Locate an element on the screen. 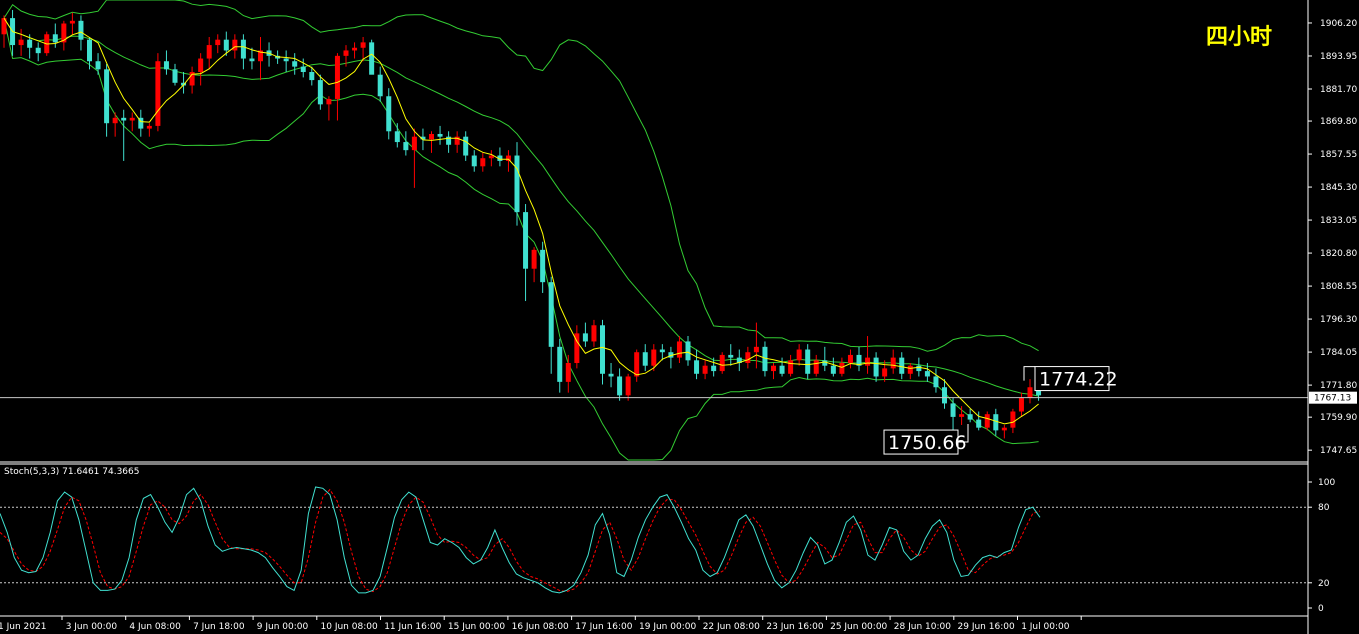 This screenshot has height=634, width=1359. x-tick-label: 29 Jun 16:00 is located at coordinates (986, 627).